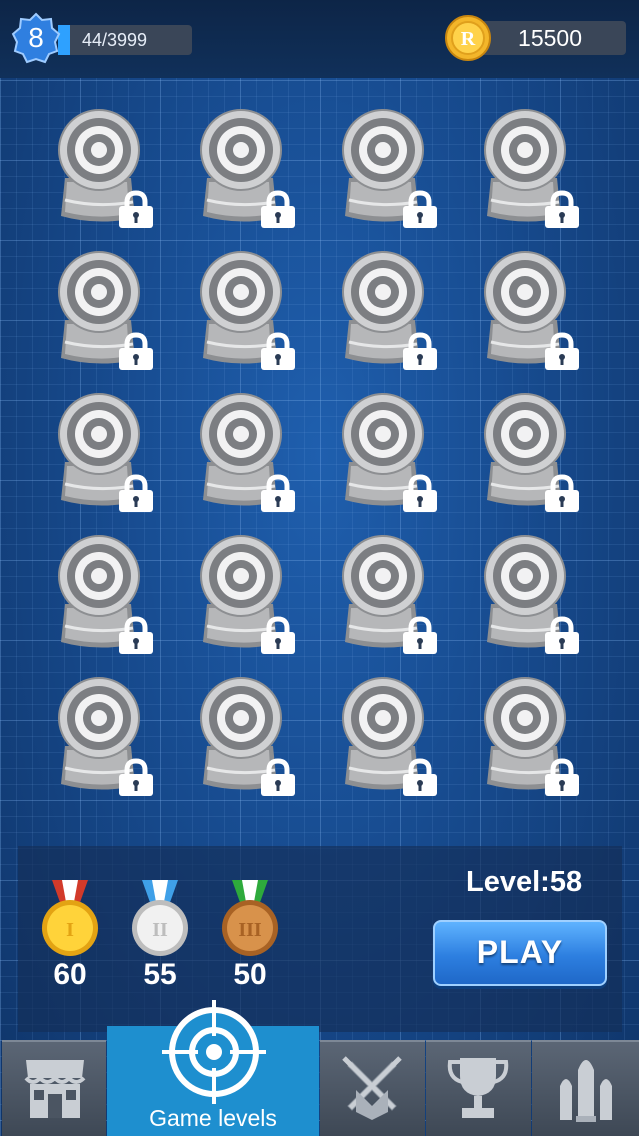  Describe the element at coordinates (36, 37) in the screenshot. I see `player-level: 8` at that location.